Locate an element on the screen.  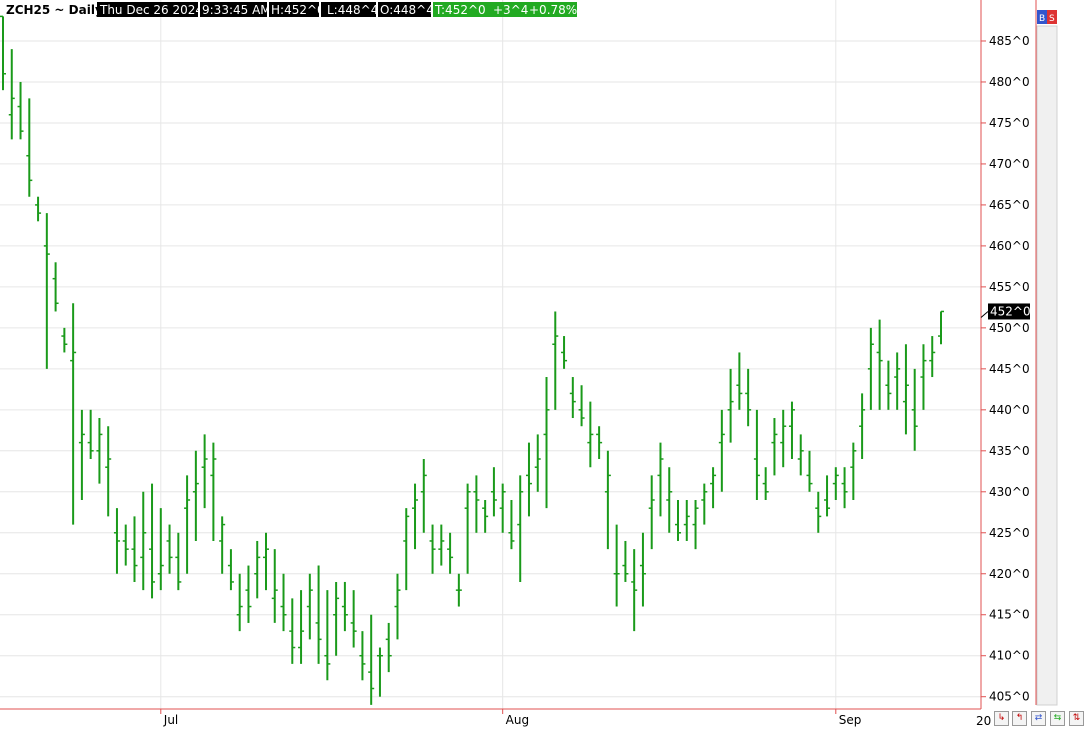
price-tick-label: 480^0 is located at coordinates (1009, 82).